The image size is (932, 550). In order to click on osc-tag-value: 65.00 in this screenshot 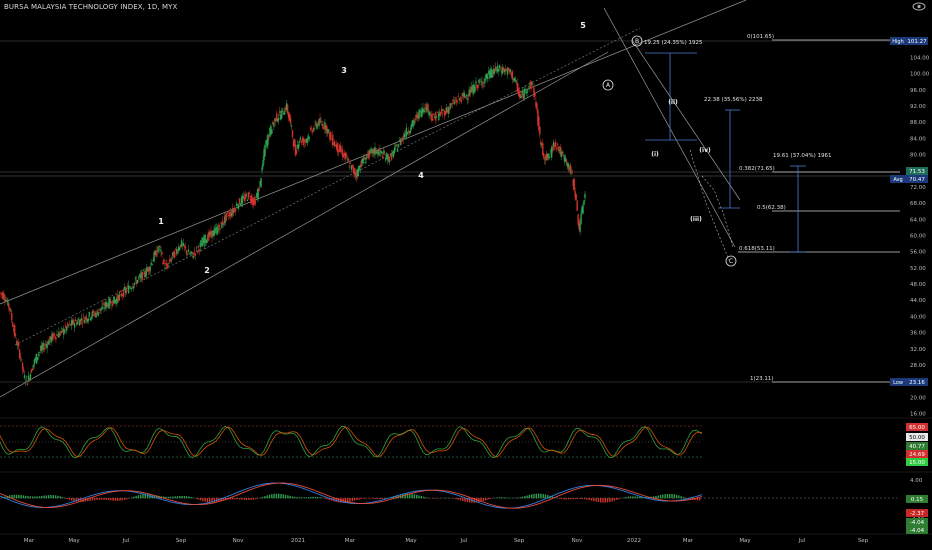, I will do `click(917, 428)`.